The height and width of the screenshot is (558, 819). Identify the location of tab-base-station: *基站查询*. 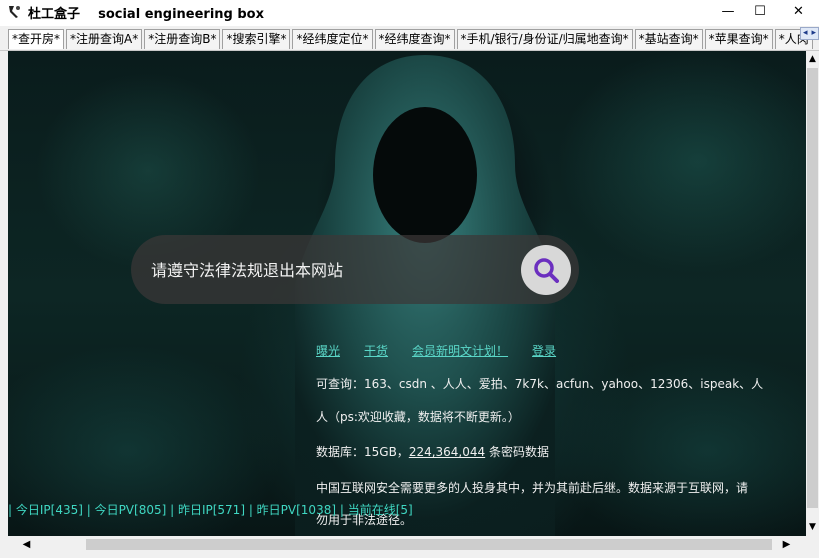
(668, 39).